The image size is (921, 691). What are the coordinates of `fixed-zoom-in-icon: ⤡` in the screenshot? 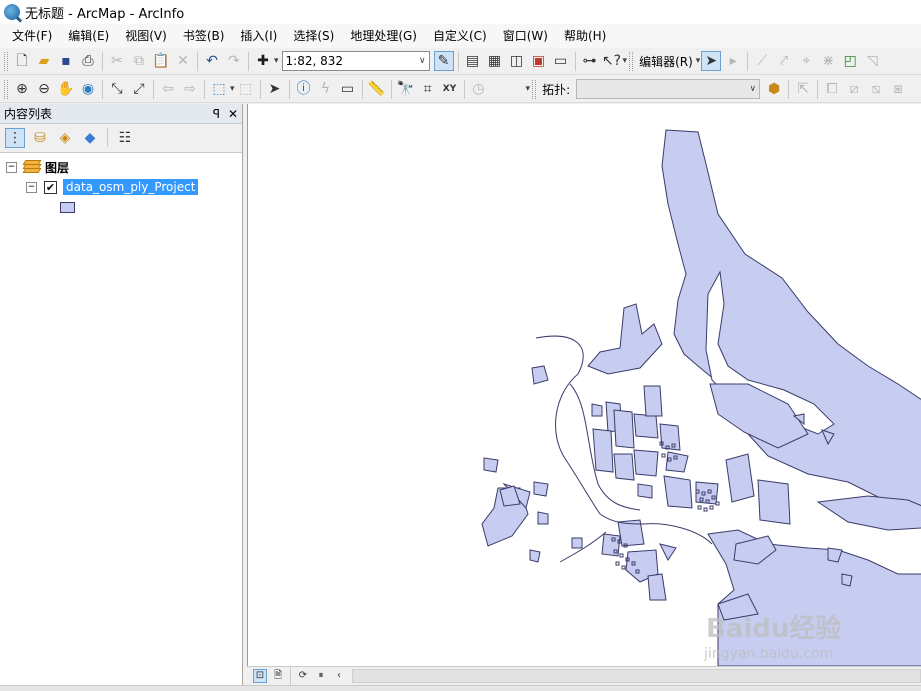 It's located at (117, 89).